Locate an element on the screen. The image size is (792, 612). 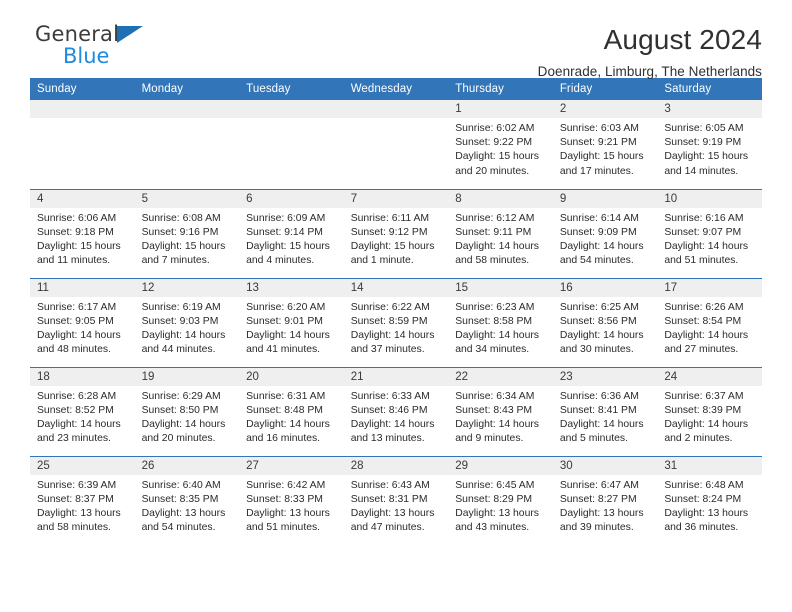
daylight-duration-line2: and 14 minutes. is located at coordinates (701, 171).